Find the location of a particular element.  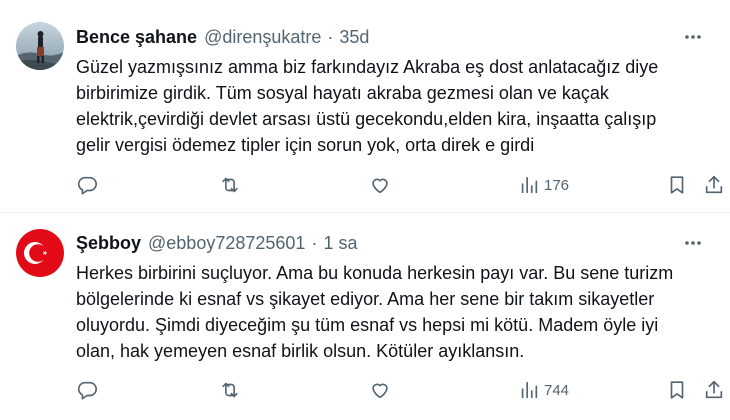

turkish-flag is located at coordinates (40, 253).